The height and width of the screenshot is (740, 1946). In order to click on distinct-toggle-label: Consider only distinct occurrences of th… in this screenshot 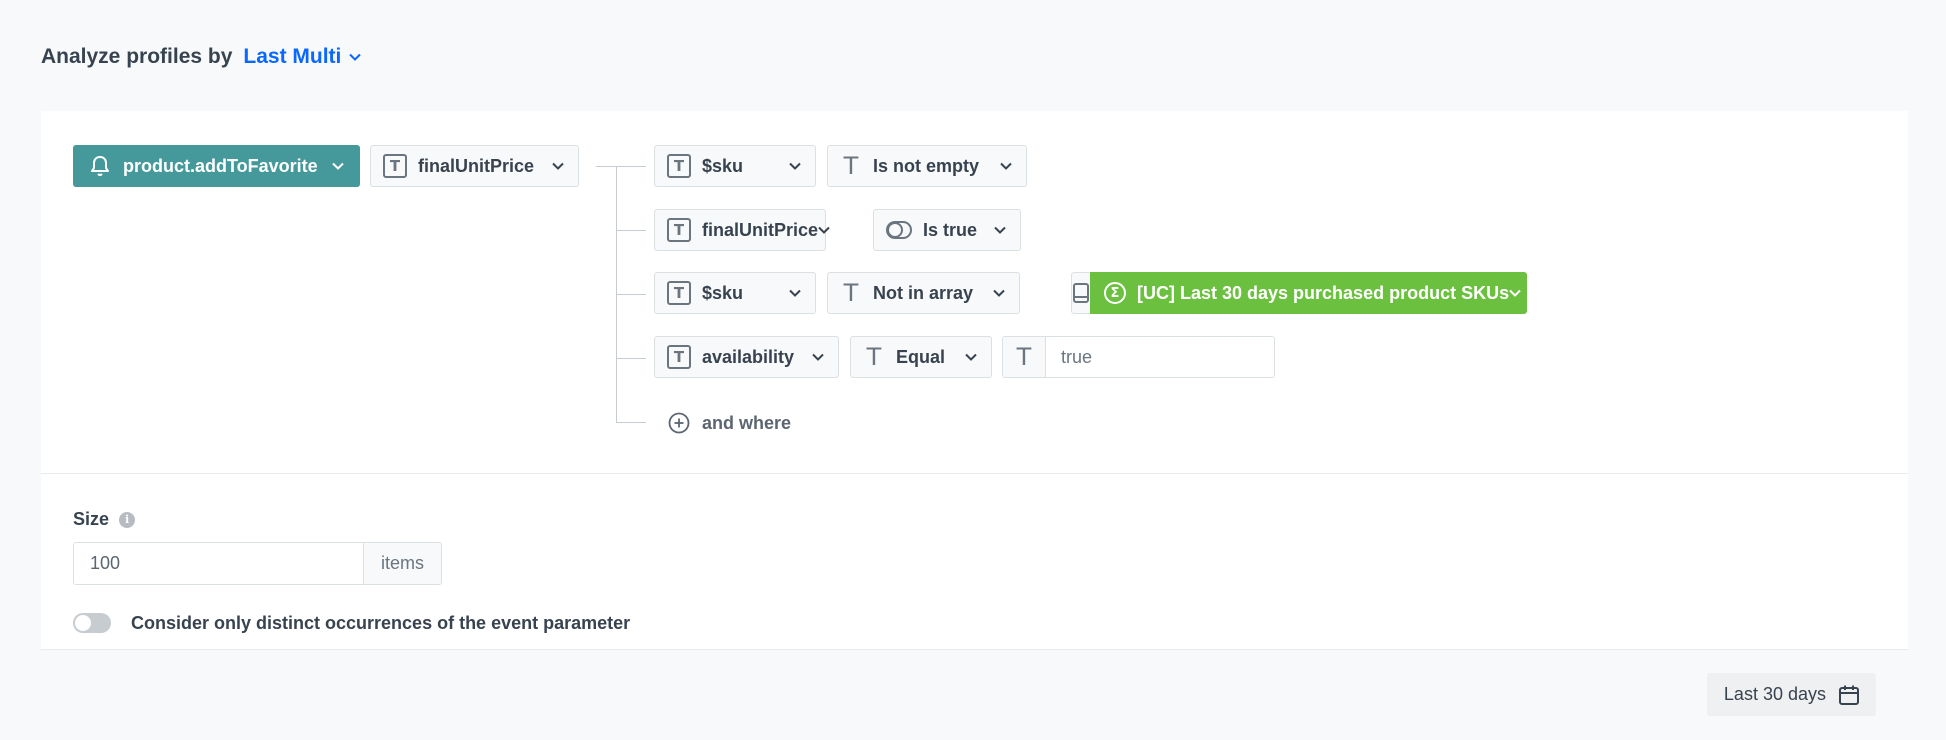, I will do `click(381, 622)`.